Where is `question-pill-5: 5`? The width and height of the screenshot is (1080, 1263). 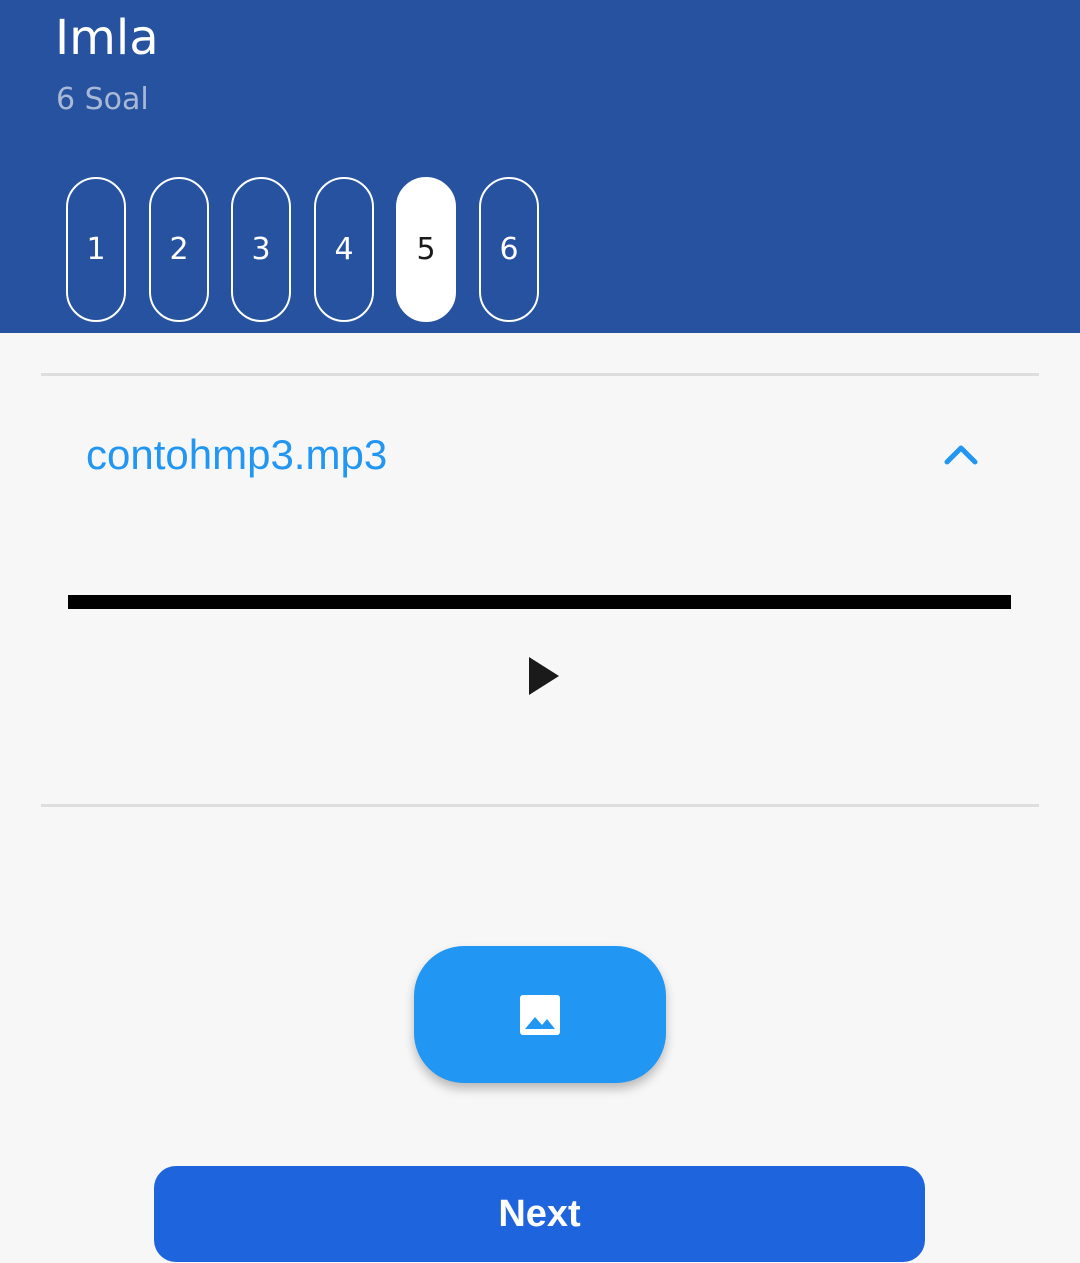 question-pill-5: 5 is located at coordinates (426, 249).